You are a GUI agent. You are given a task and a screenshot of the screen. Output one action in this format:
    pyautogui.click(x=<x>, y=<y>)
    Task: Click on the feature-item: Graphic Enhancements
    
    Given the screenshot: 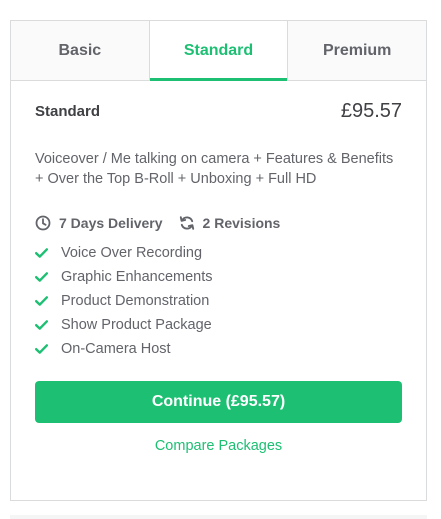 What is the action you would take?
    pyautogui.click(x=218, y=277)
    